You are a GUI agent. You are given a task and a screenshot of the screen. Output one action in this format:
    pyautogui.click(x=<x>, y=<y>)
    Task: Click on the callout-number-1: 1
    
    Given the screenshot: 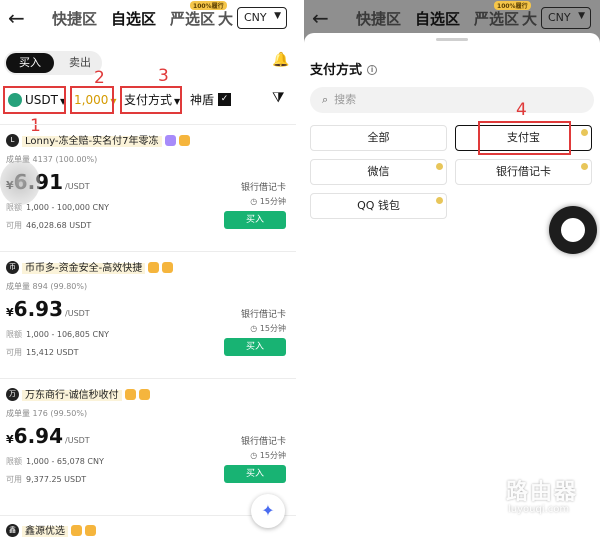 What is the action you would take?
    pyautogui.click(x=35, y=126)
    